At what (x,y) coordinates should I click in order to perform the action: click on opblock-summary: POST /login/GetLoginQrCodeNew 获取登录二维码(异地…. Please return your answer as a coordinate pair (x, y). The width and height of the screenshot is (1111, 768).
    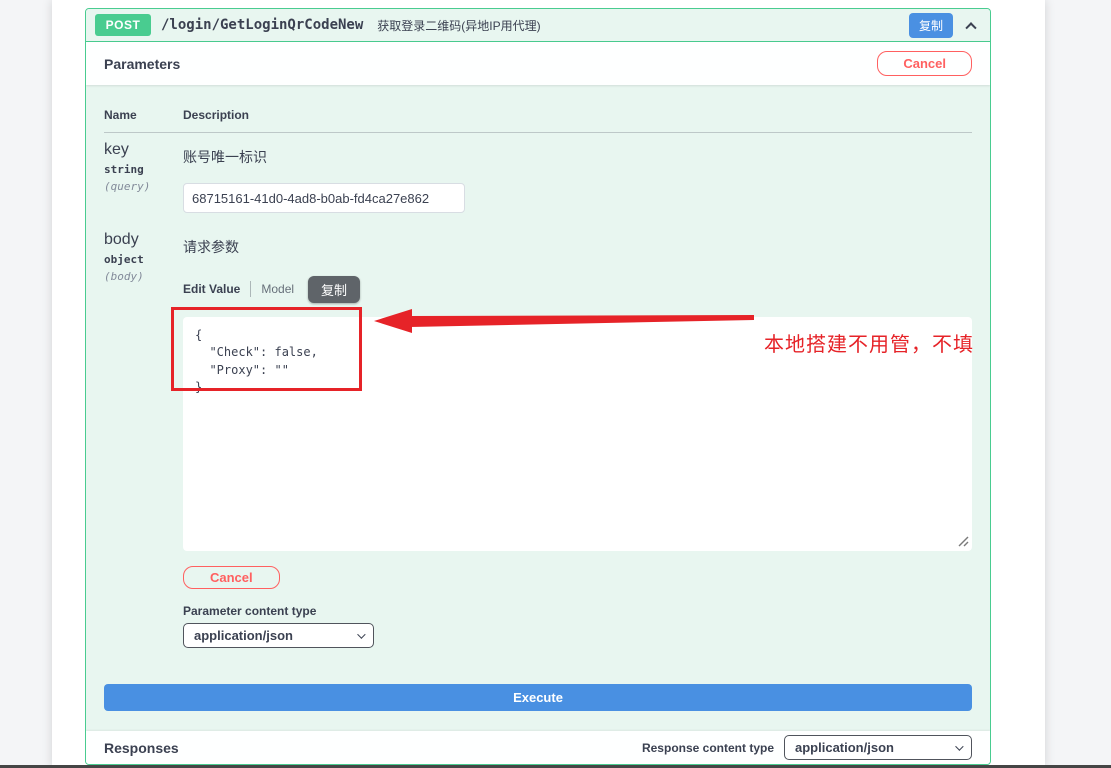
    Looking at the image, I should click on (538, 25).